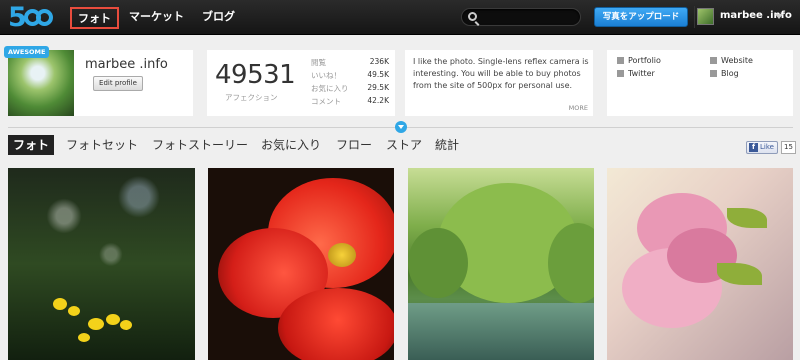 This screenshot has width=800, height=360. What do you see at coordinates (354, 145) in the screenshot?
I see `tab-flow: フロー` at bounding box center [354, 145].